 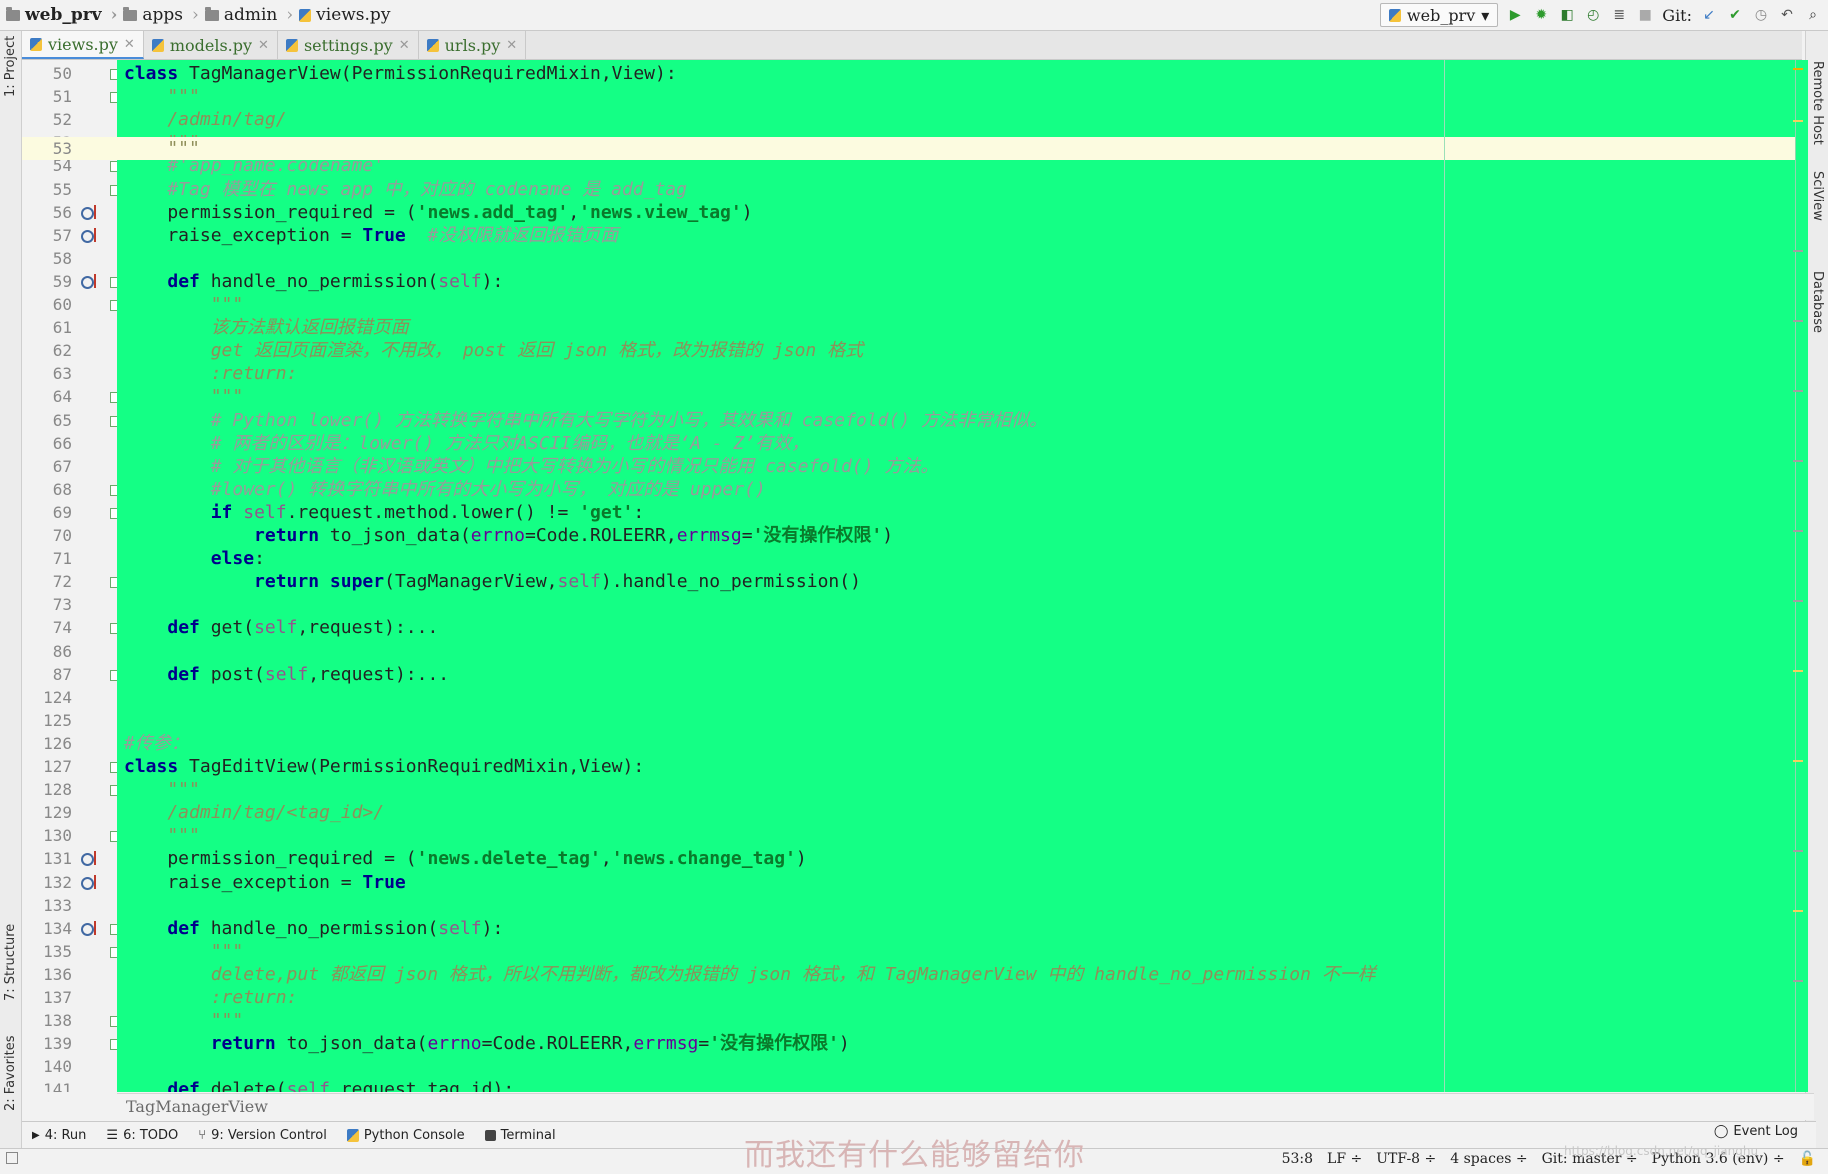 I want to click on caret-position: 53:8, so click(x=1297, y=1159).